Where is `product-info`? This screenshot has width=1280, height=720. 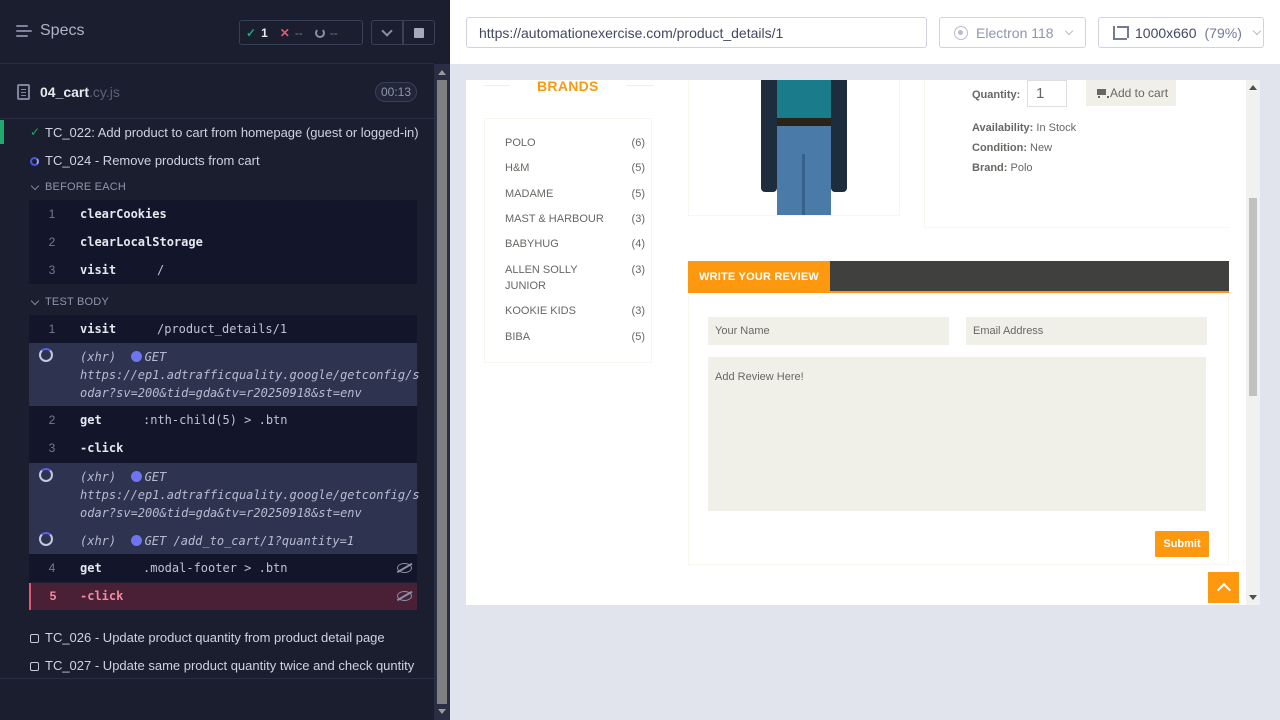
product-info is located at coordinates (1077, 154).